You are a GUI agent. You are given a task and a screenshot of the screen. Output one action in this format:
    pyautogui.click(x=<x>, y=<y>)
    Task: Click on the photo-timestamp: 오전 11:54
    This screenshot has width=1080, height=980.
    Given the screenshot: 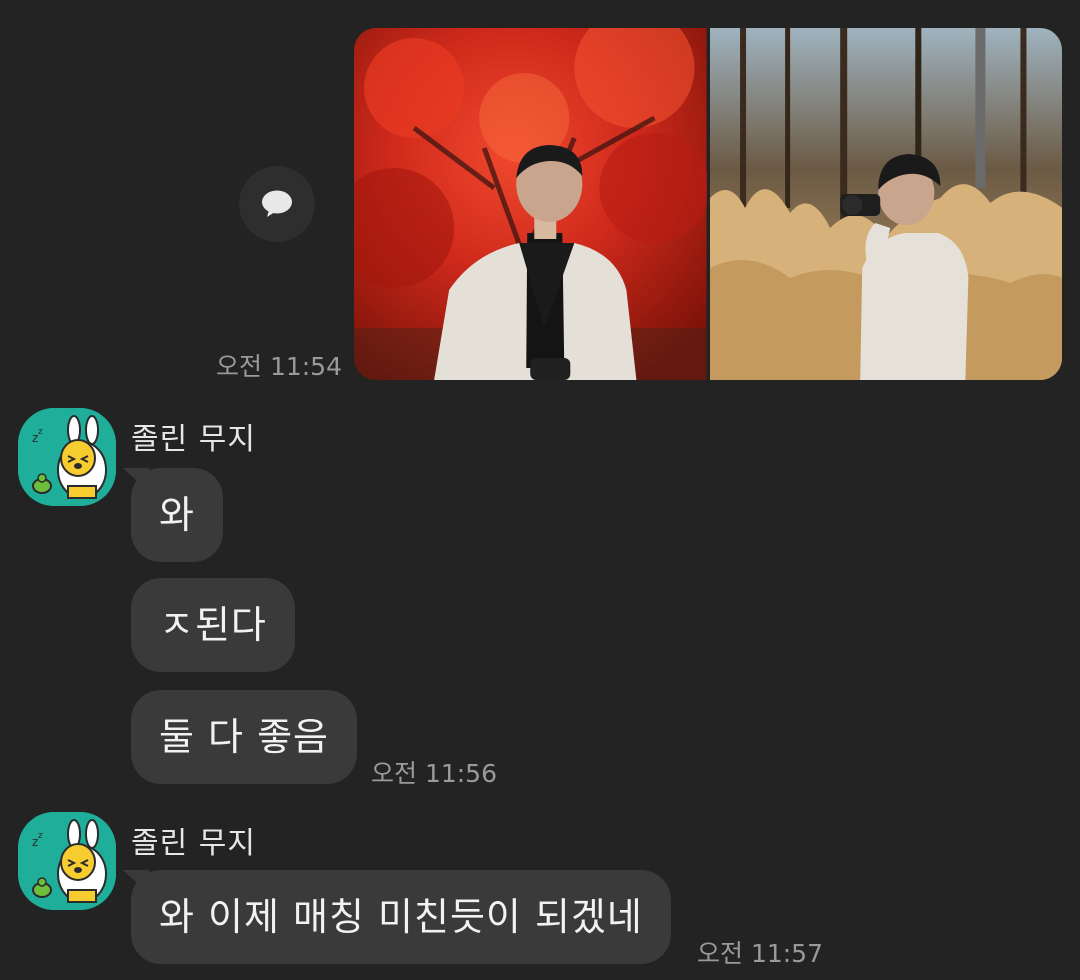 What is the action you would take?
    pyautogui.click(x=279, y=366)
    